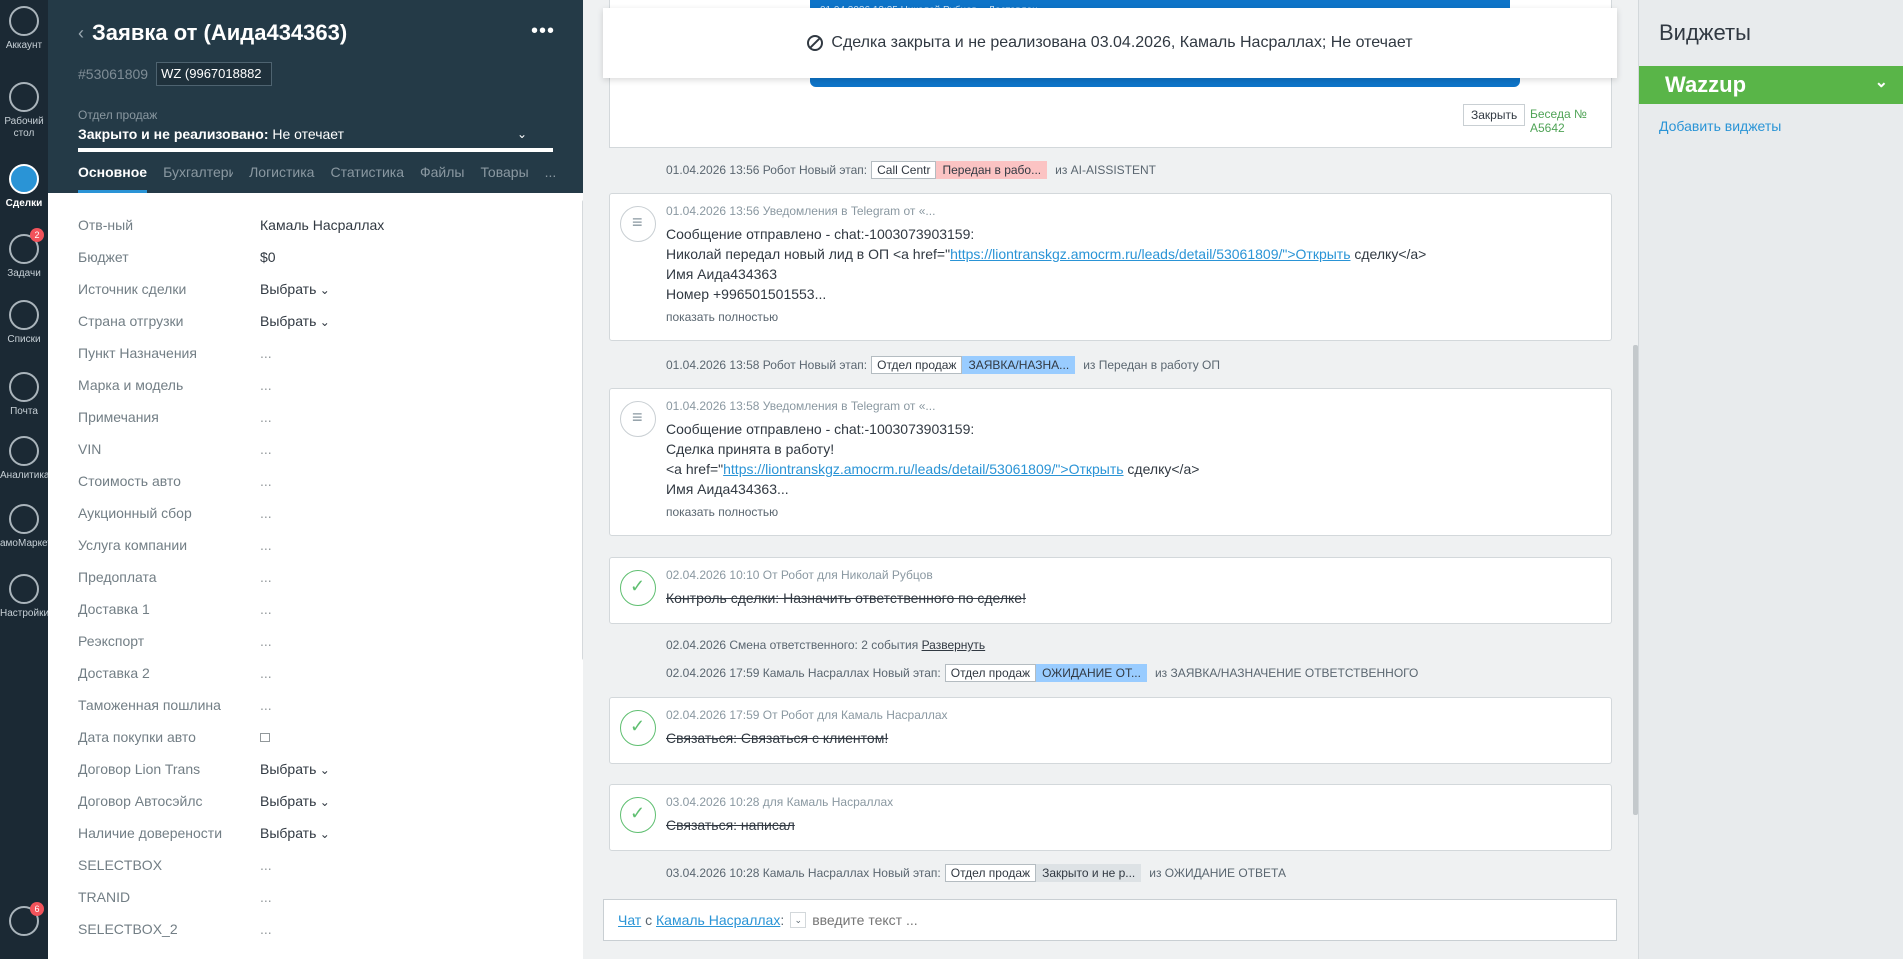 The height and width of the screenshot is (959, 1903). I want to click on field-budget: Бюджет $0, so click(330, 257).